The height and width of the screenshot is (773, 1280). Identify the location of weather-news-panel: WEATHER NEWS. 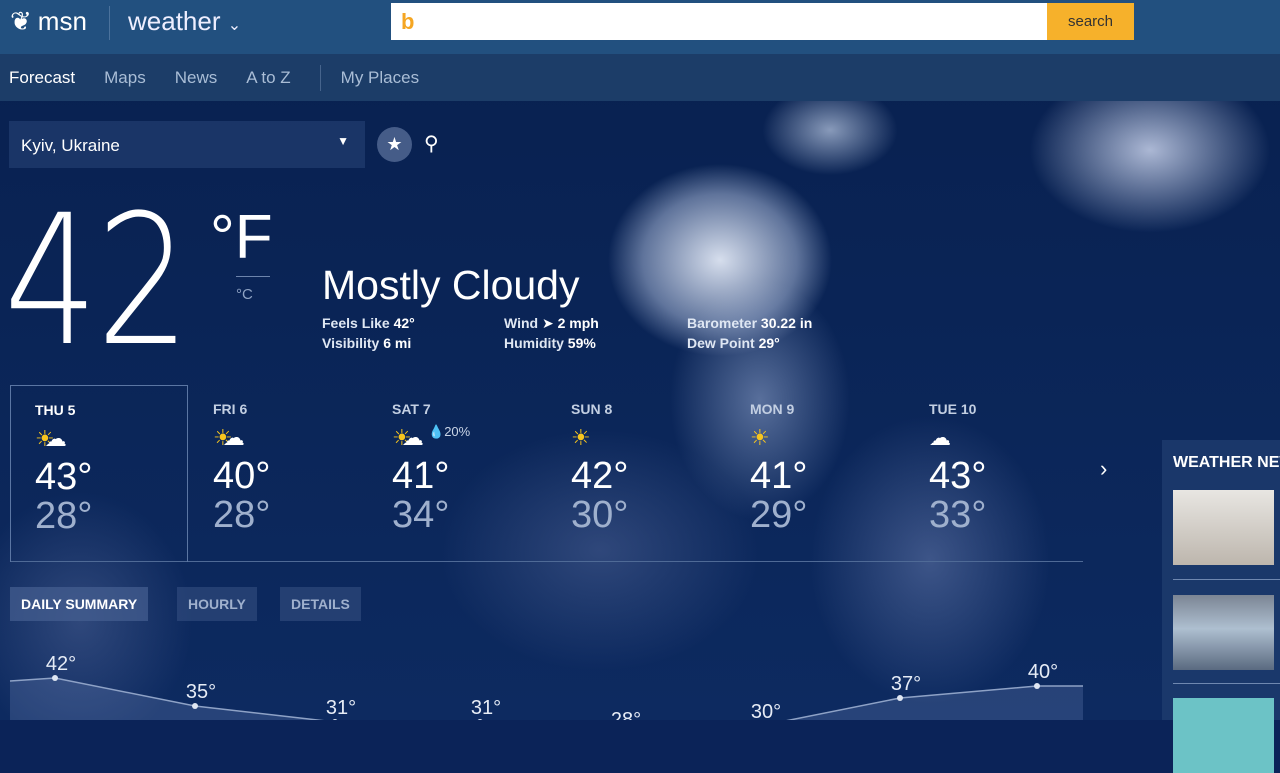
(1221, 606).